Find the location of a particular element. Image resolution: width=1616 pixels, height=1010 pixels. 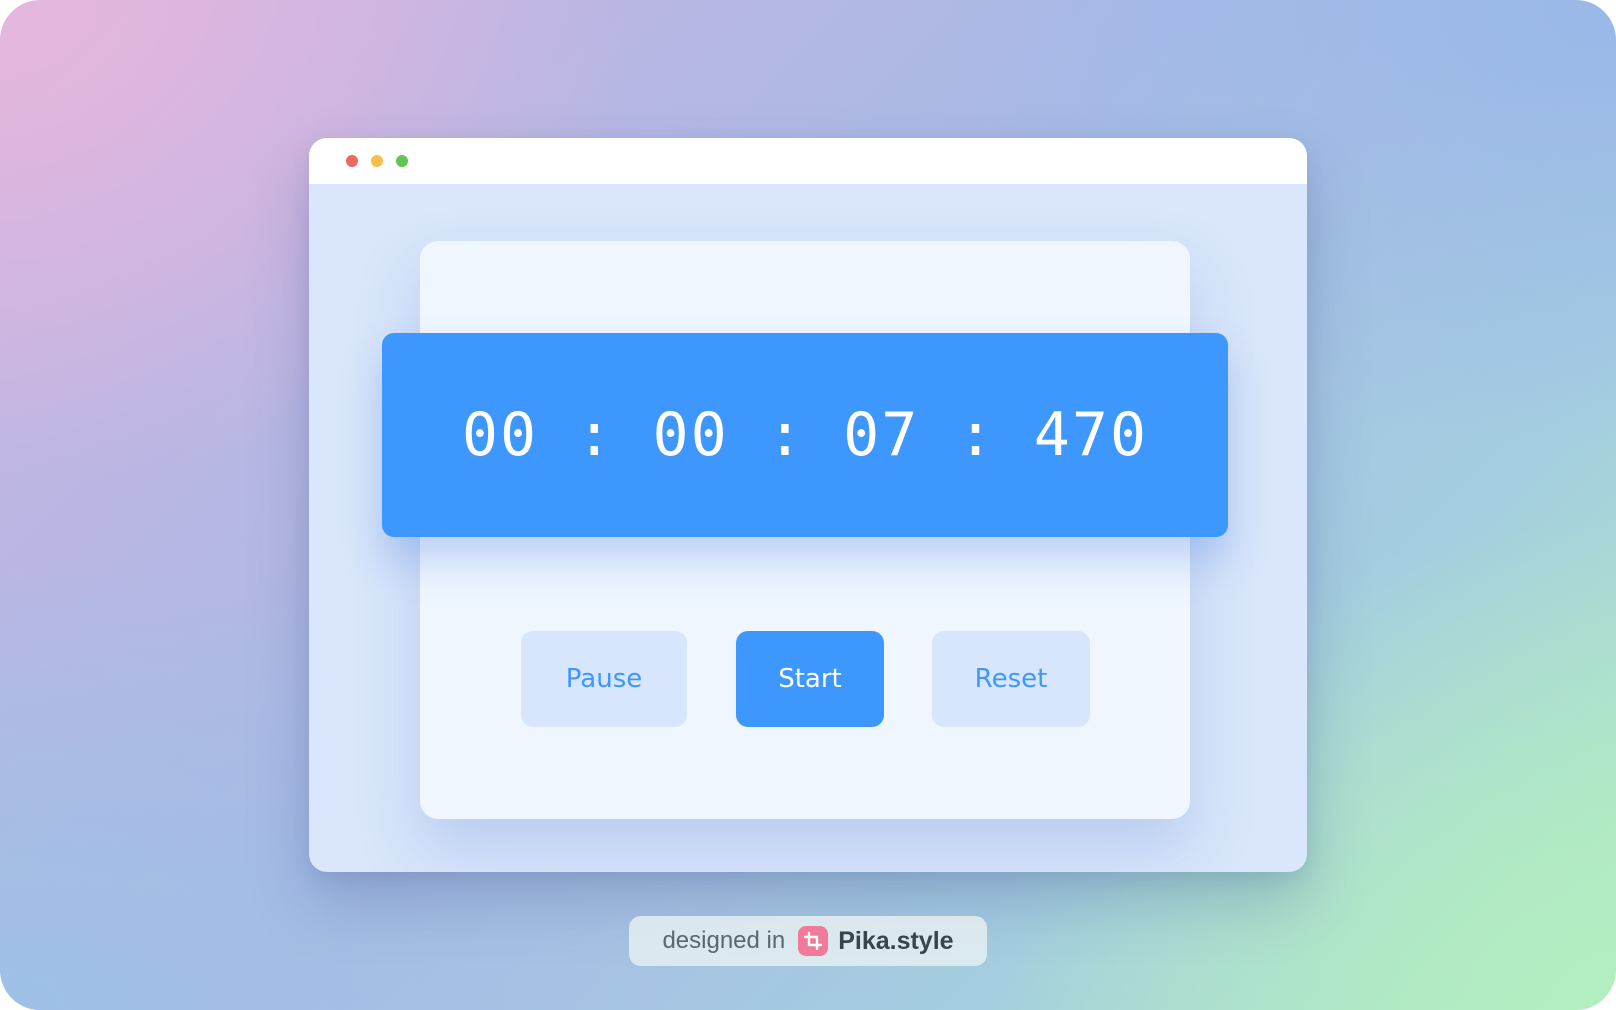

close-window-button is located at coordinates (352, 161).